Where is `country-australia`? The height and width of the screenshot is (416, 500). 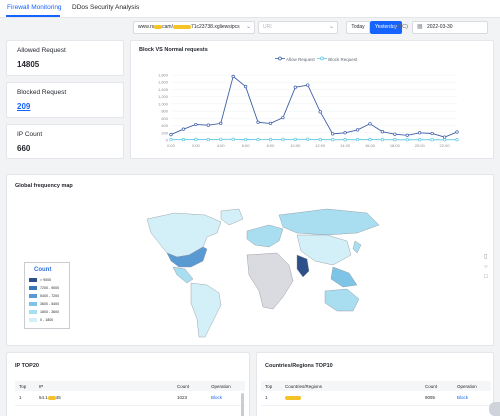
country-australia is located at coordinates (342, 300).